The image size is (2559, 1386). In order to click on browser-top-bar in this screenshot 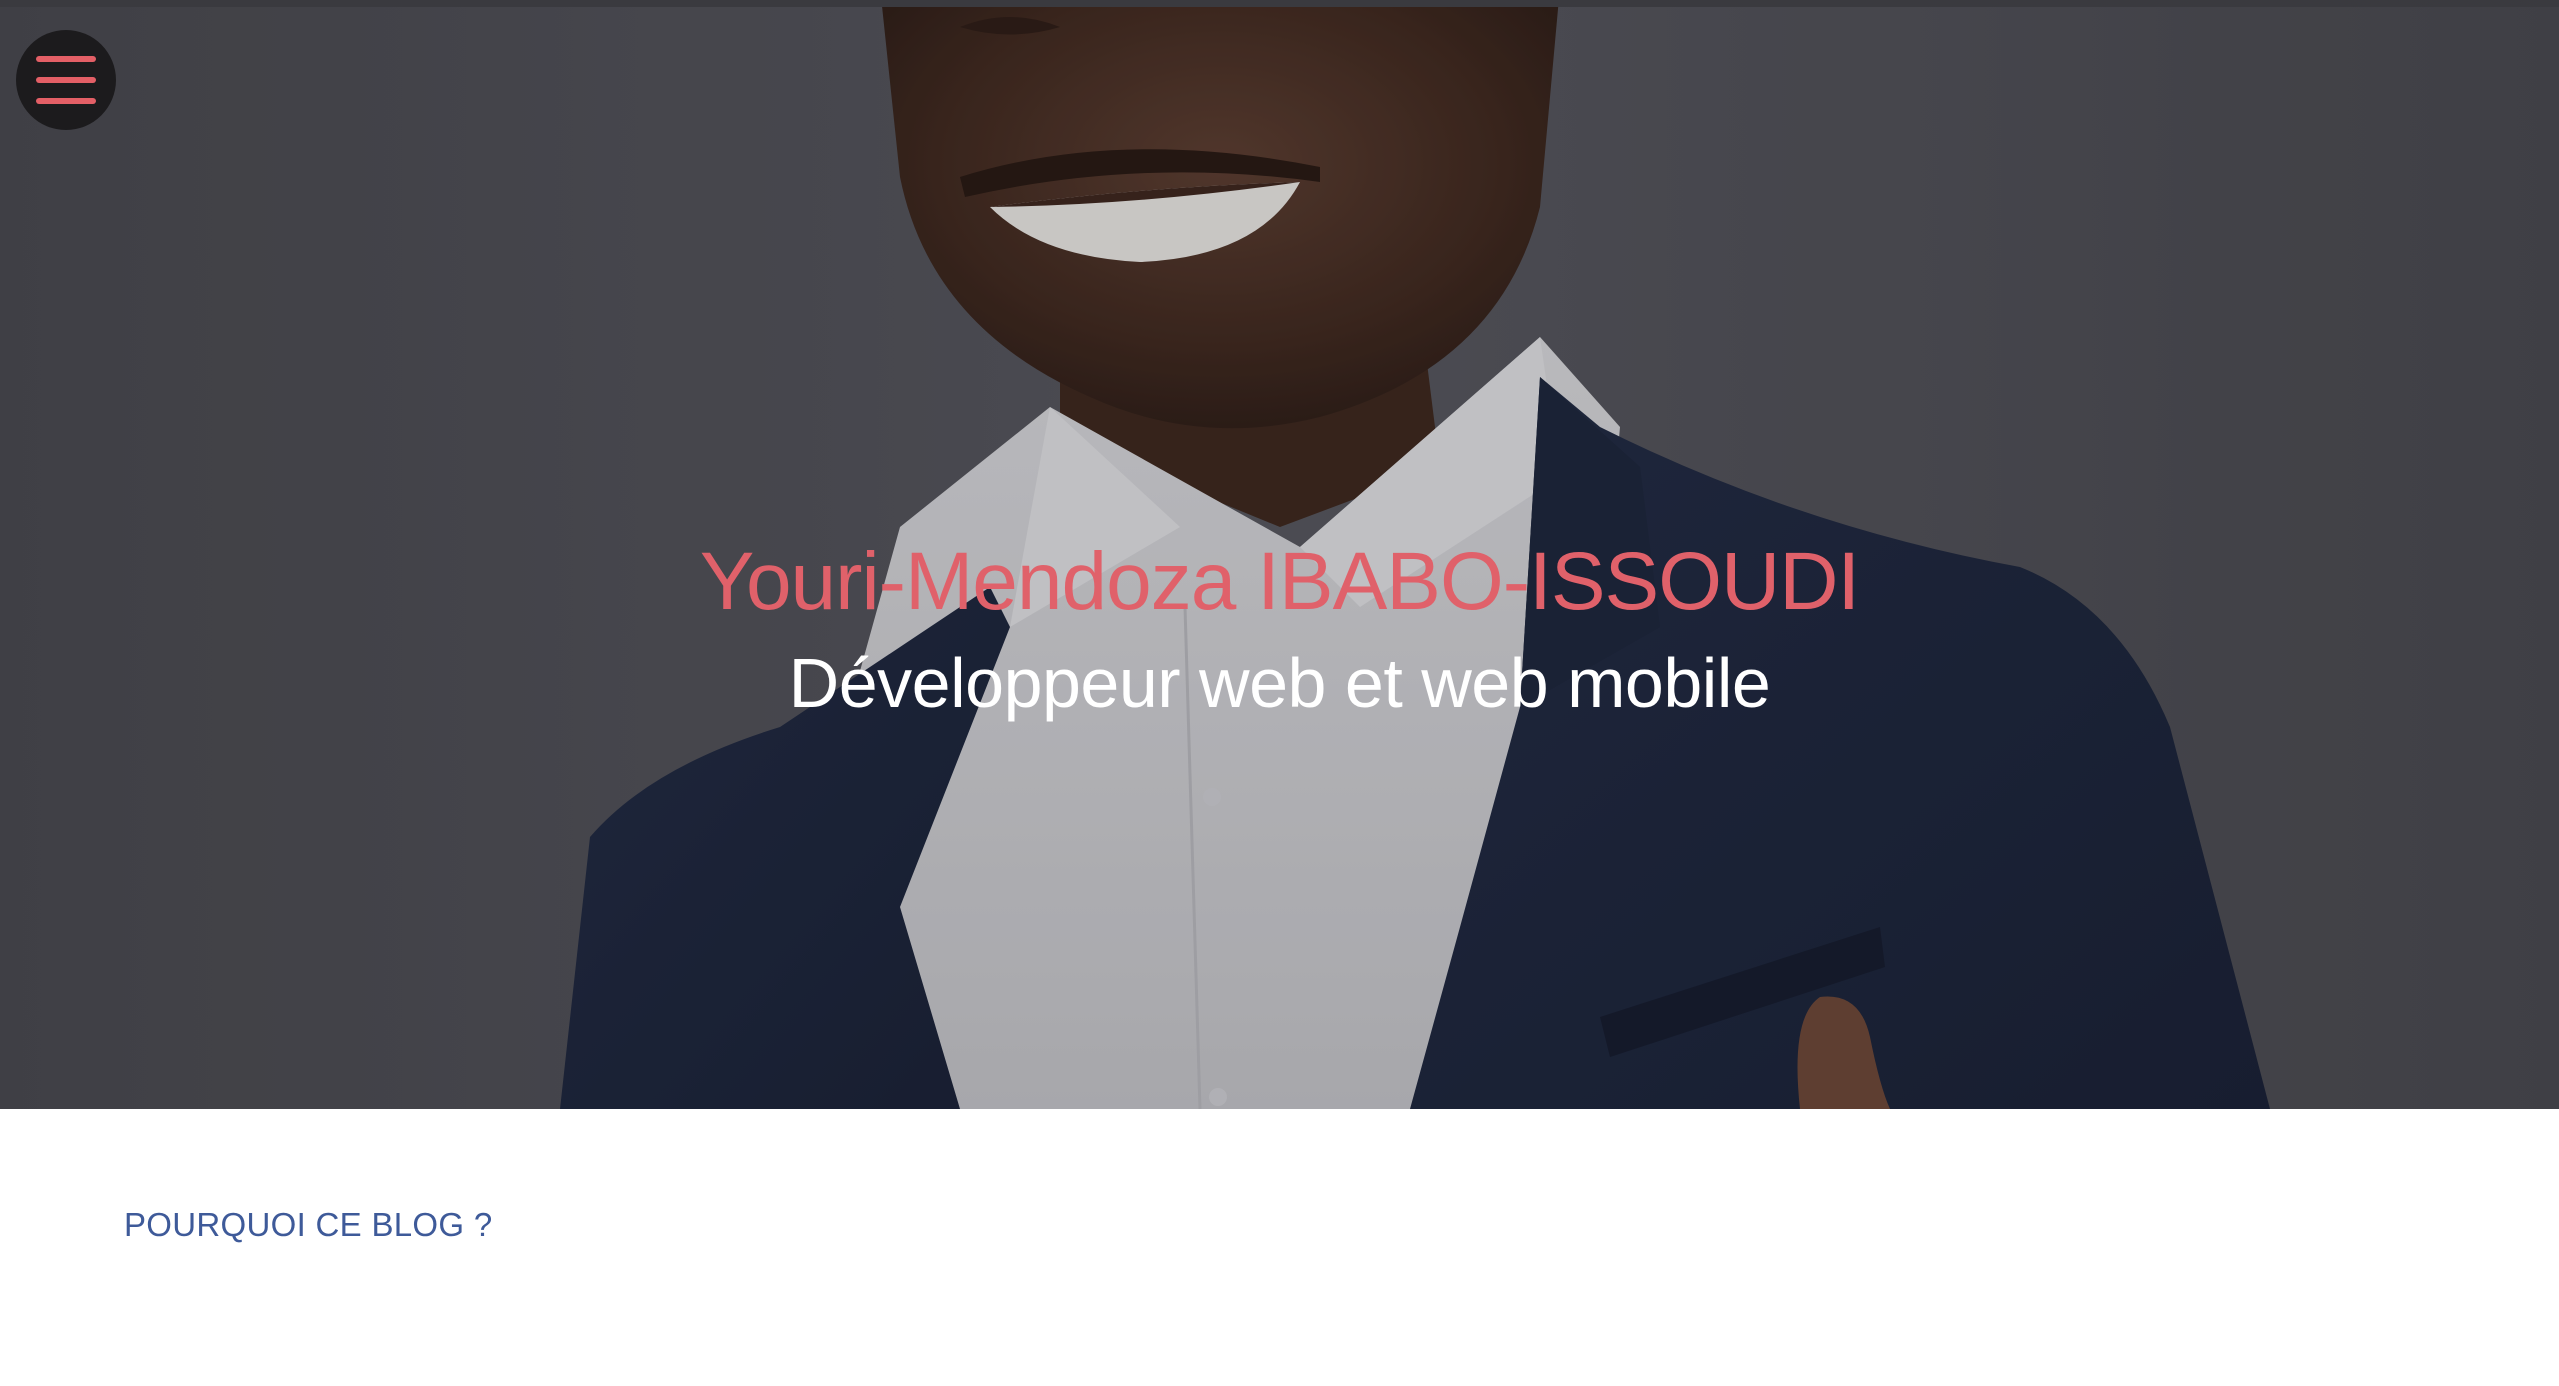, I will do `click(1279, 3)`.